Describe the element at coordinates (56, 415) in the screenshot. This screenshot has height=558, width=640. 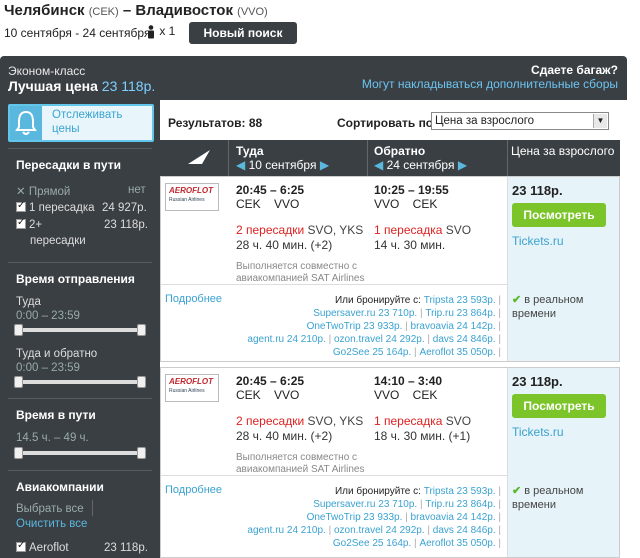
I see `duration-filter-title: Время в пути` at that location.